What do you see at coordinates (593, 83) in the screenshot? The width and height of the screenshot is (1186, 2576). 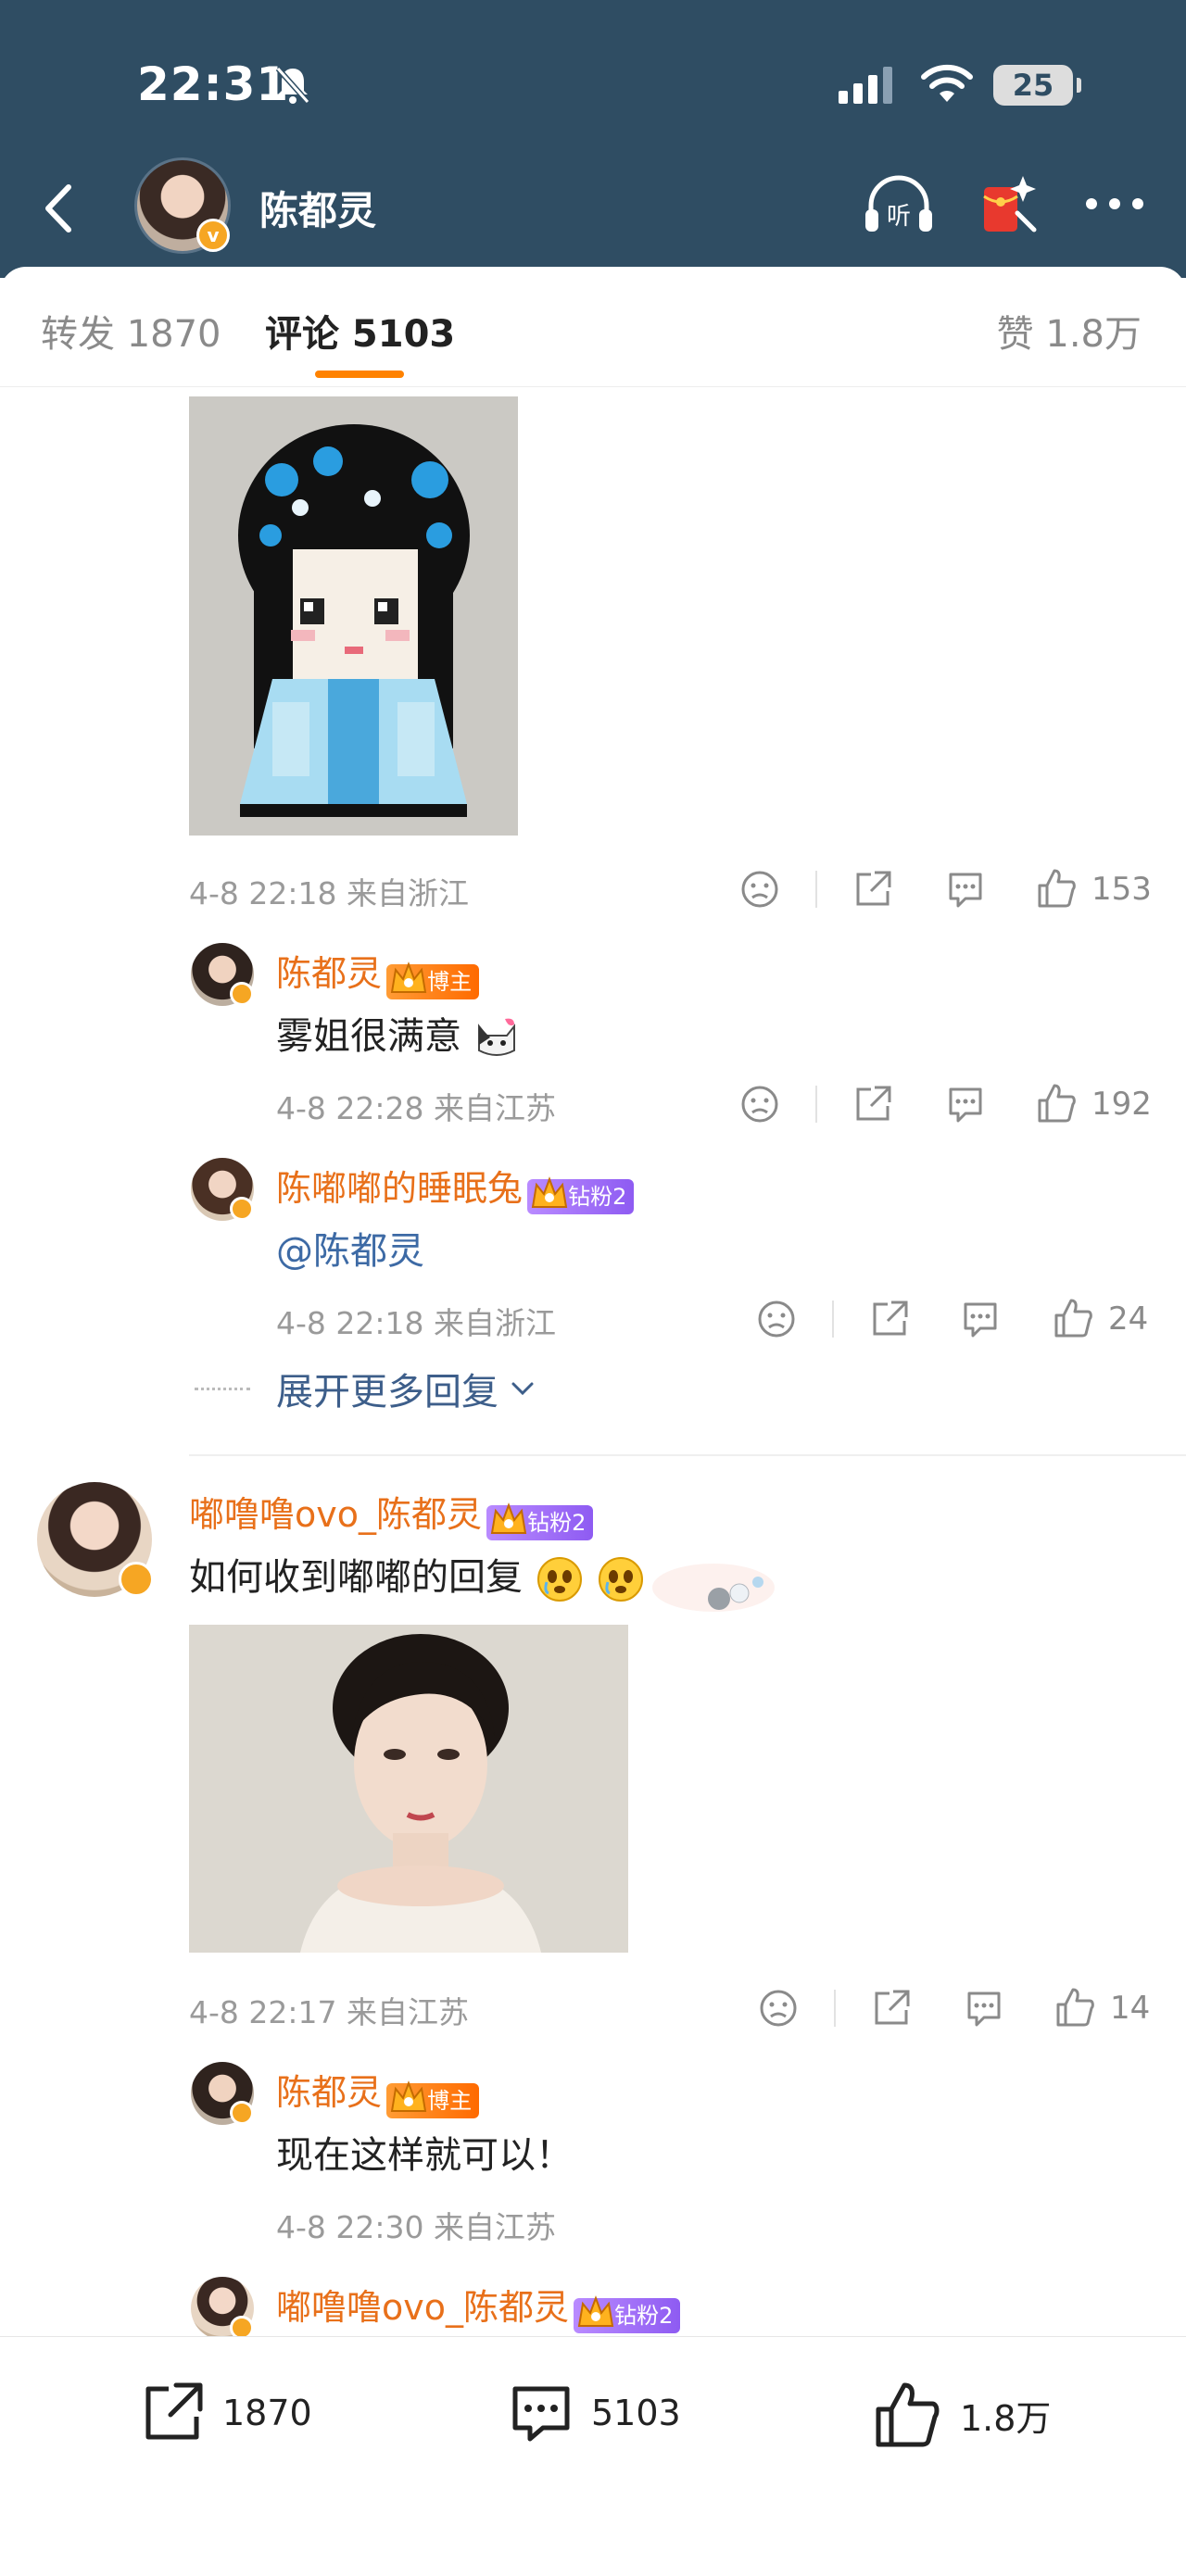 I see `status-bar: 22:31 25` at bounding box center [593, 83].